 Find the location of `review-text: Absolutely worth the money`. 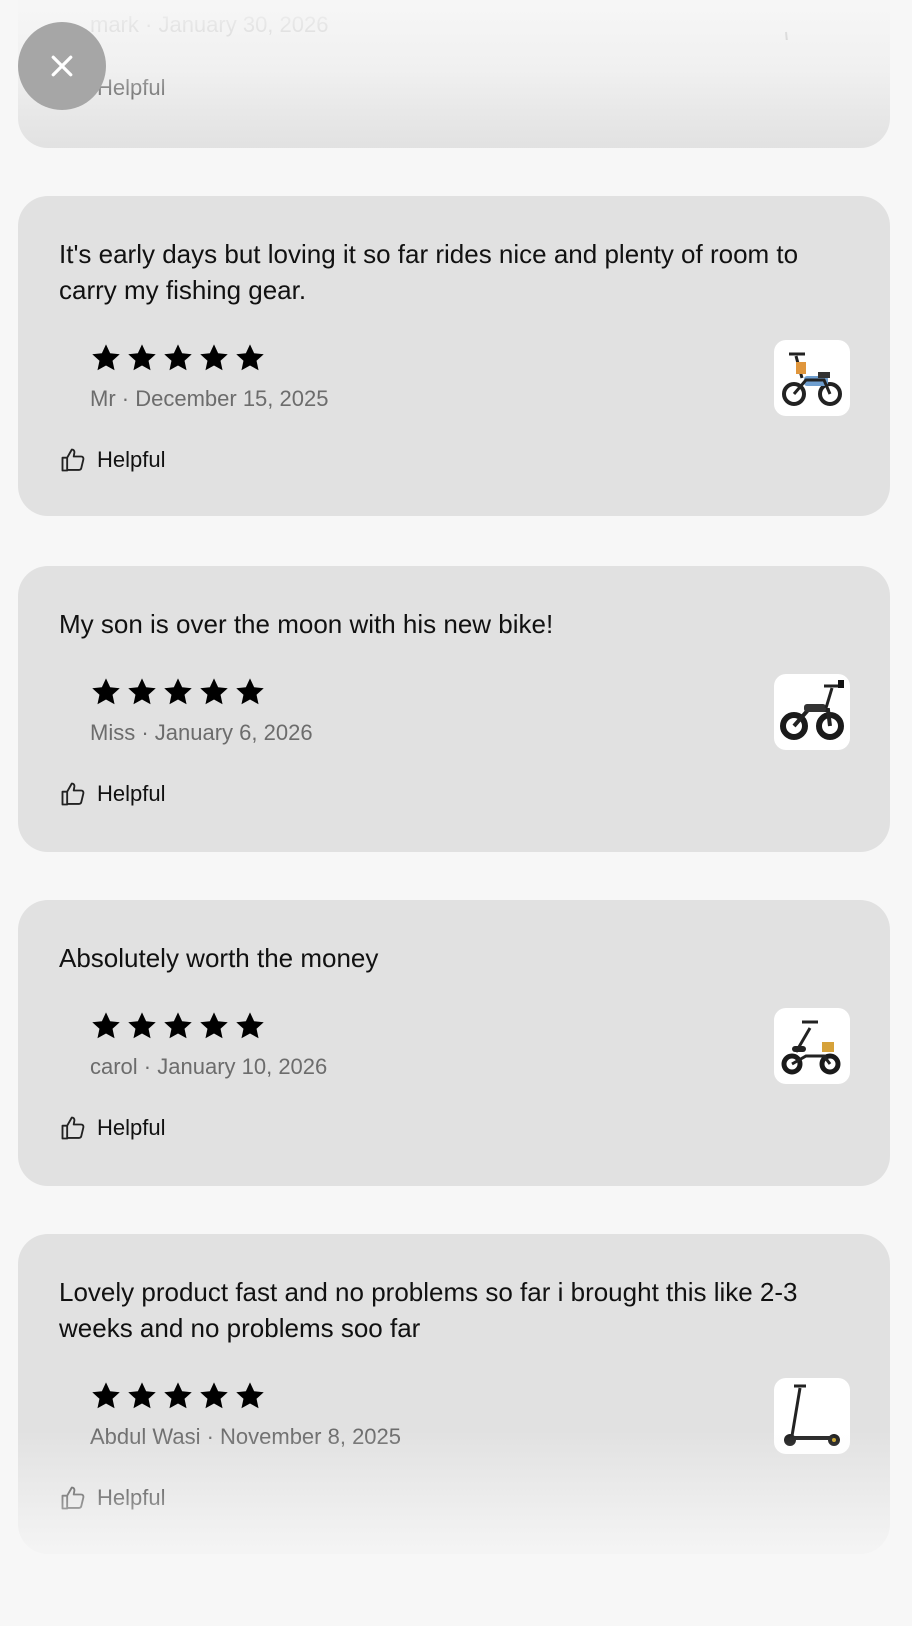

review-text: Absolutely worth the money is located at coordinates (219, 958).